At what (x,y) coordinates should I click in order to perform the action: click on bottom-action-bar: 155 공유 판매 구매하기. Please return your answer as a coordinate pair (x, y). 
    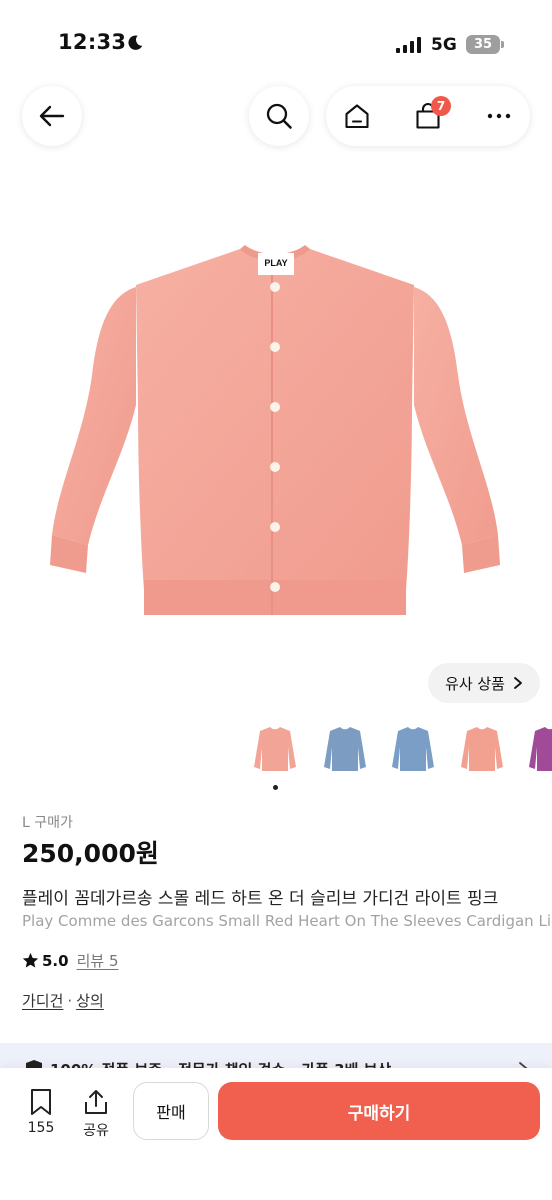
    Looking at the image, I should click on (276, 1134).